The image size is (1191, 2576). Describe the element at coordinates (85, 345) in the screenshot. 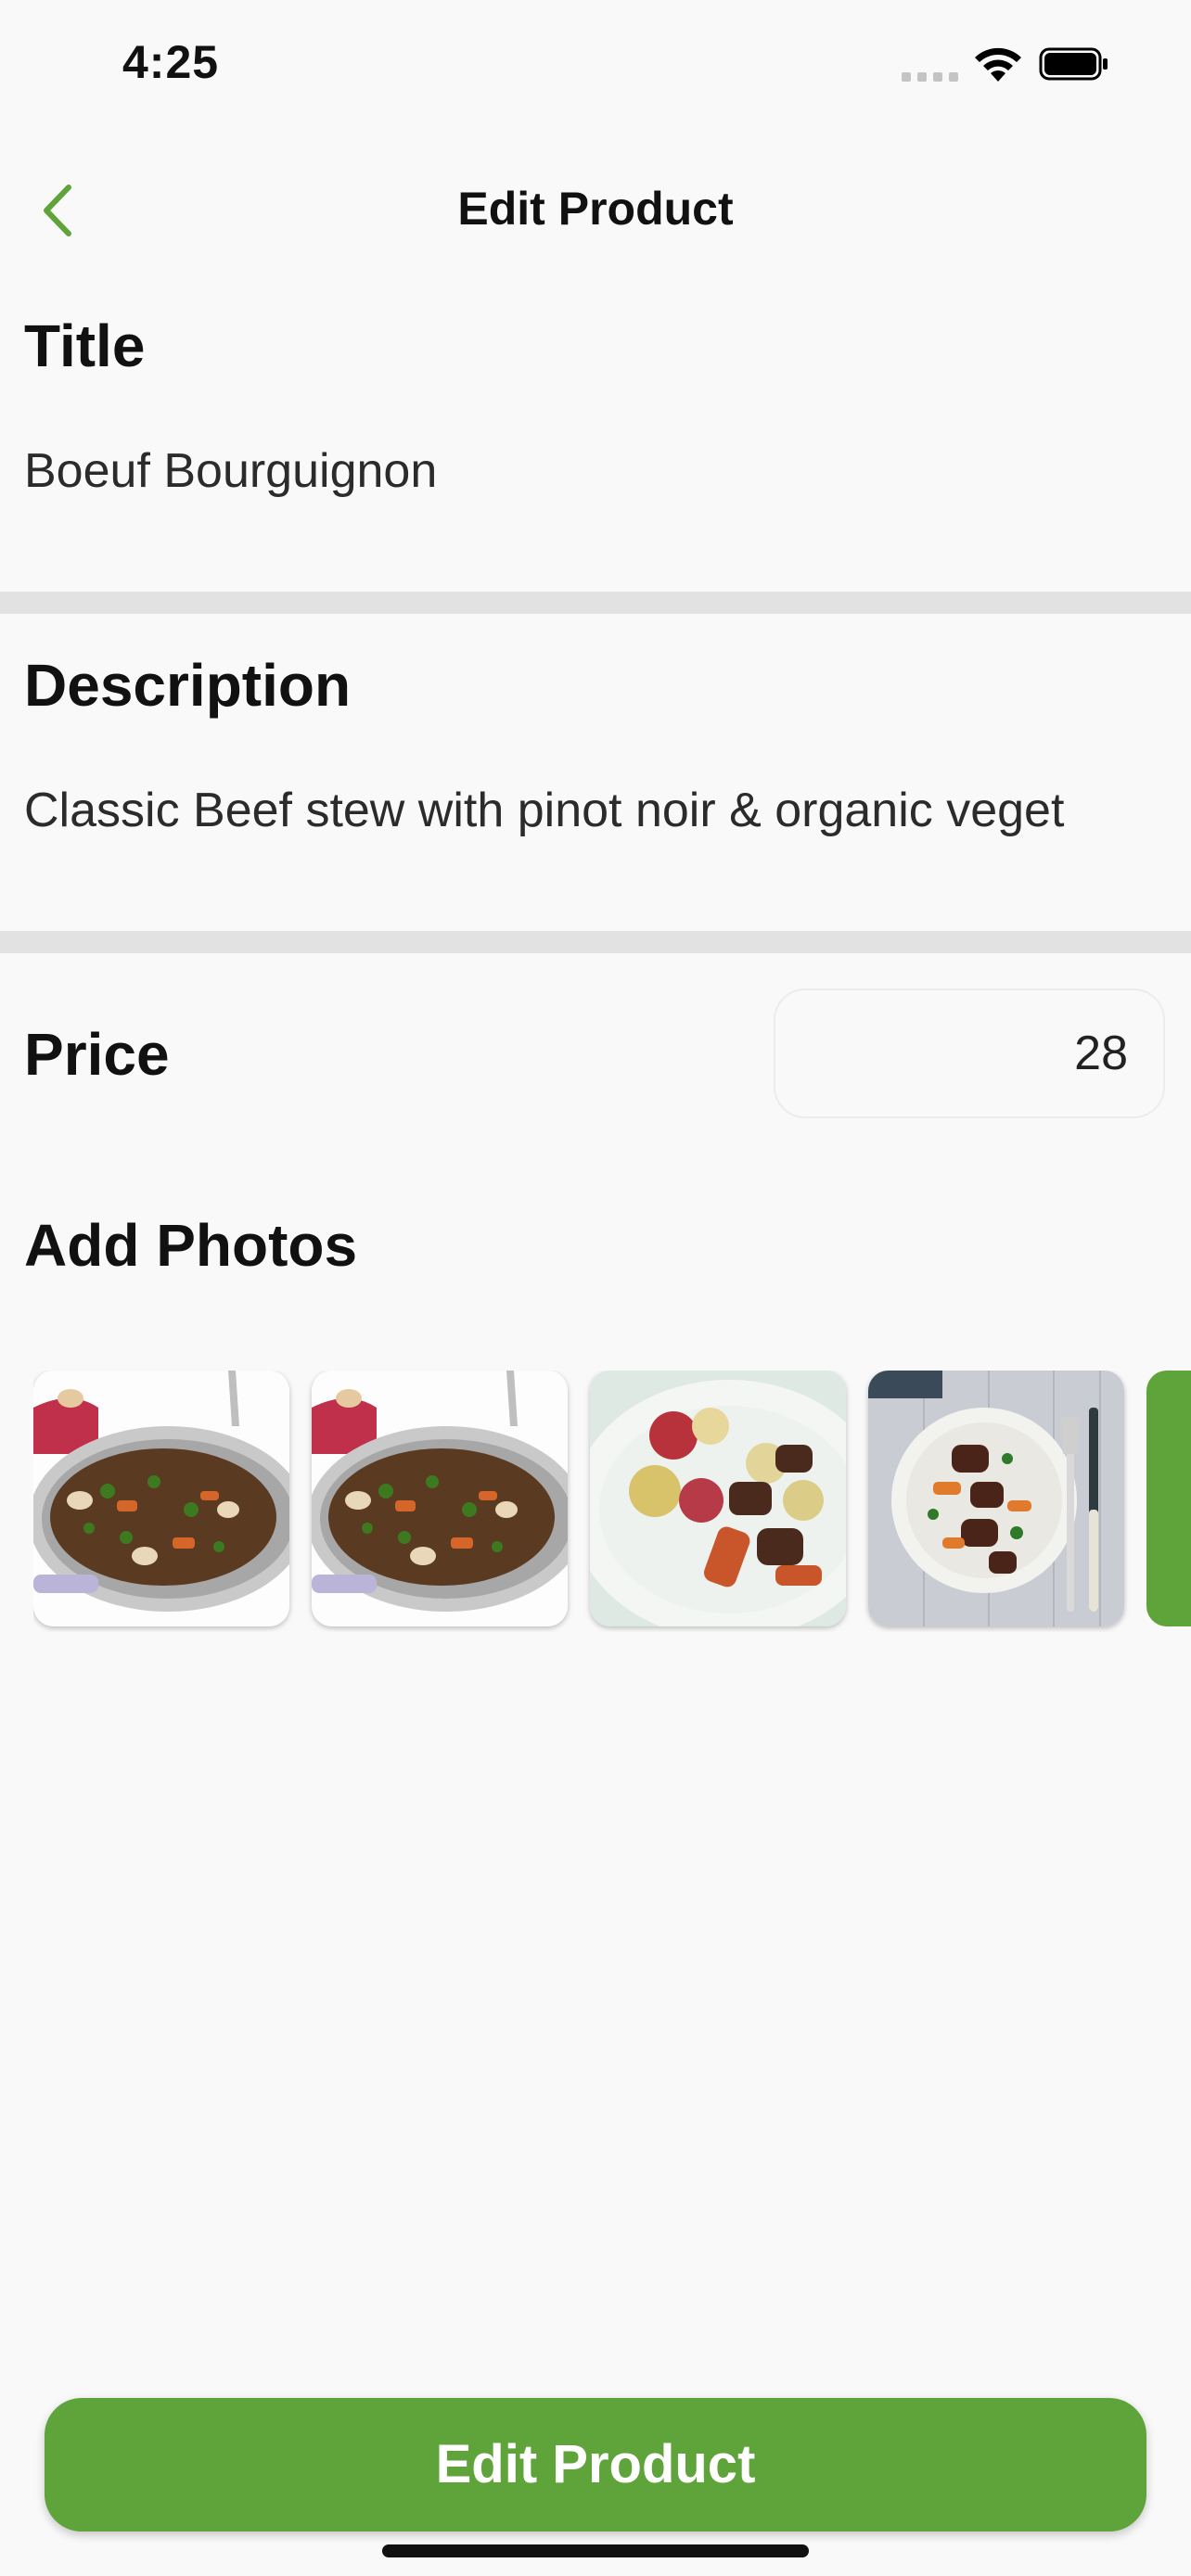

I see `title-label: Title` at that location.